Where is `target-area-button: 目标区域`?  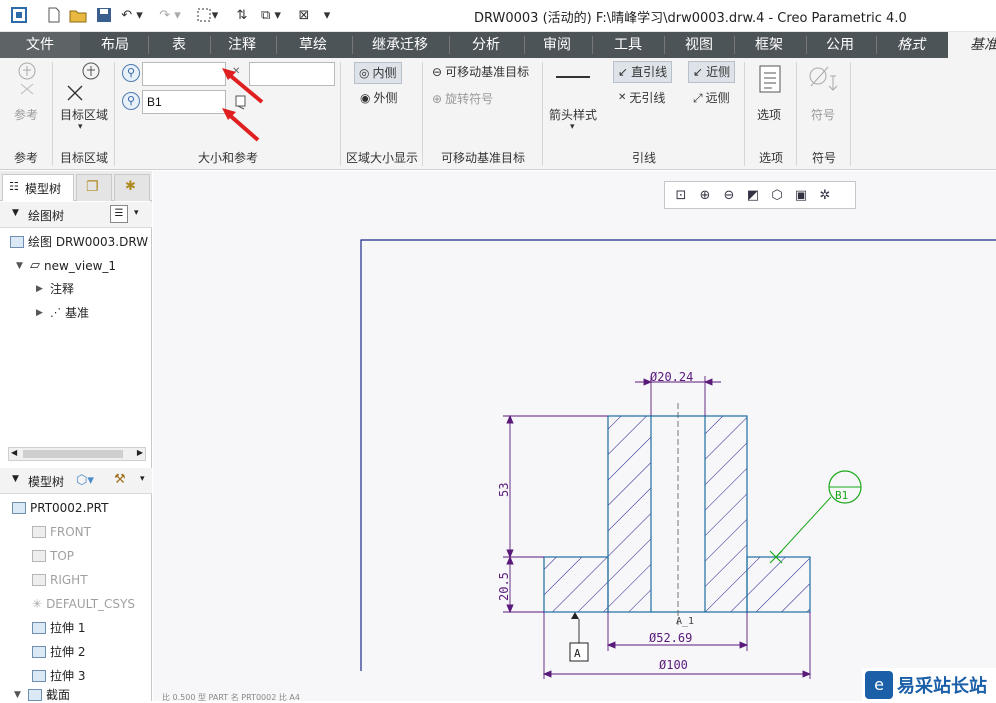
target-area-button: 目标区域 is located at coordinates (84, 114).